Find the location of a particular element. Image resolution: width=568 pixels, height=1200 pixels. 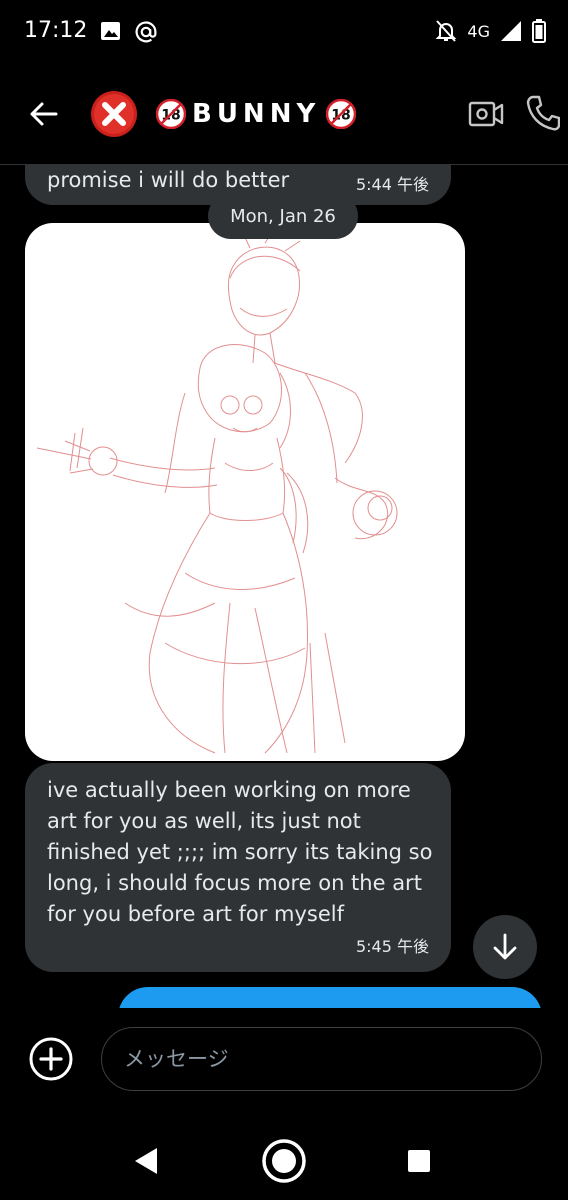

status-bar: 17:12 4G is located at coordinates (284, 32).